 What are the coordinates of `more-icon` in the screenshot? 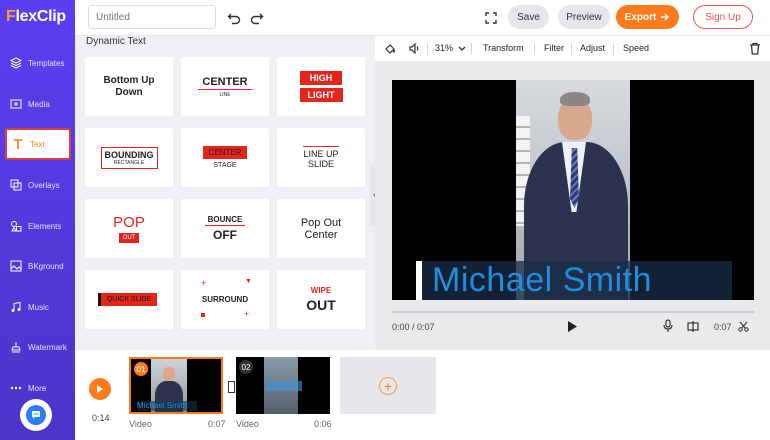 It's located at (16, 388).